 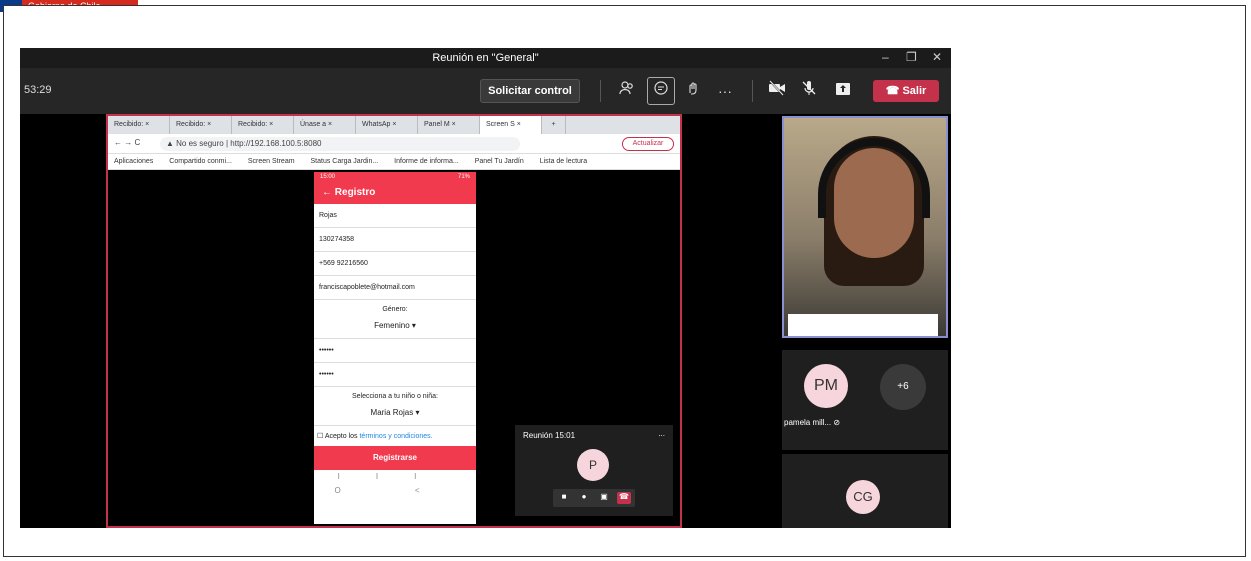 I want to click on registration-header: ← Registro, so click(x=395, y=193).